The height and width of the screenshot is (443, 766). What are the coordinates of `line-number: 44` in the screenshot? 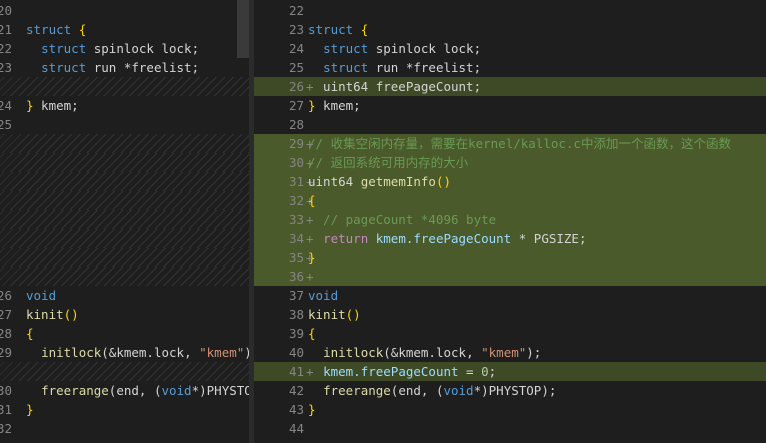 It's located at (296, 428).